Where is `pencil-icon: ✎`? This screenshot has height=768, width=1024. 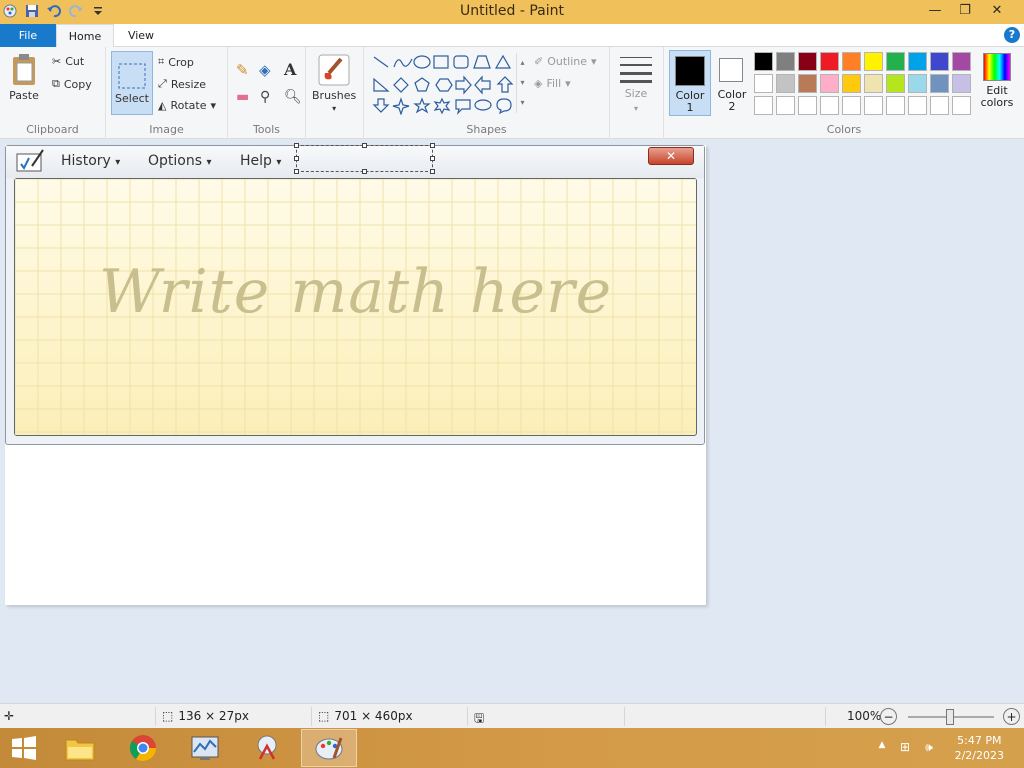
pencil-icon: ✎ is located at coordinates (242, 70).